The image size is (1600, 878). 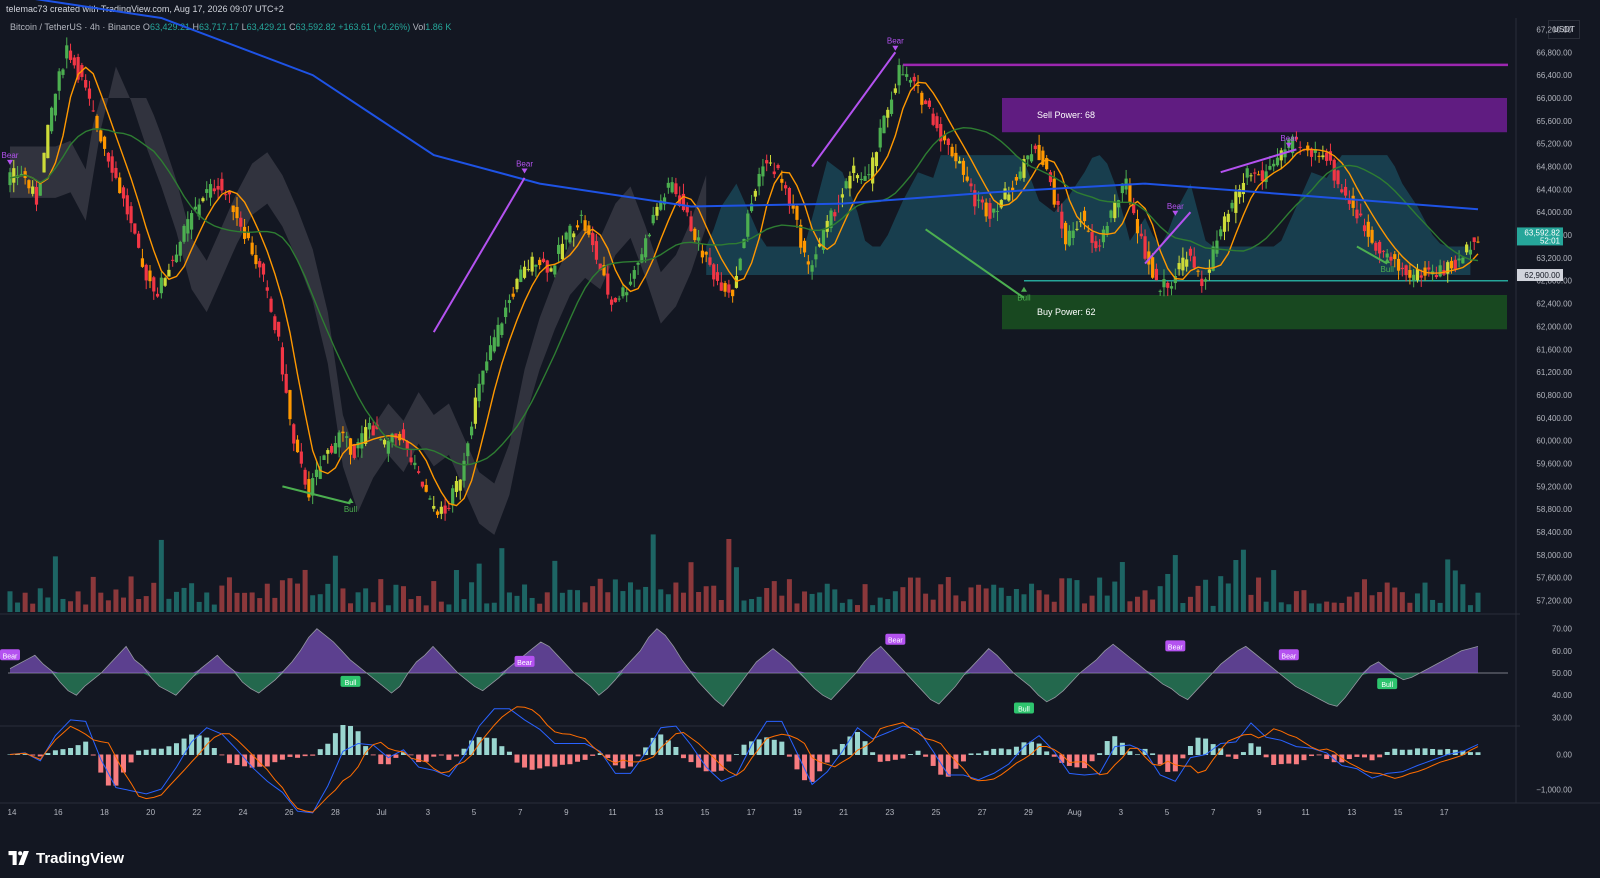 I want to click on time-tick-label: 11, so click(x=612, y=812).